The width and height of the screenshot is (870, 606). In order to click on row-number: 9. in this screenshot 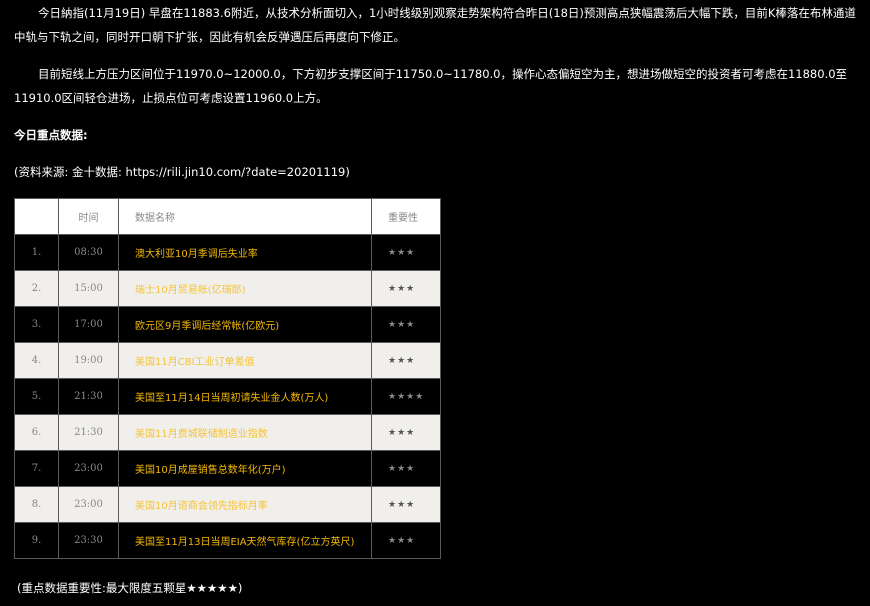, I will do `click(36, 540)`.